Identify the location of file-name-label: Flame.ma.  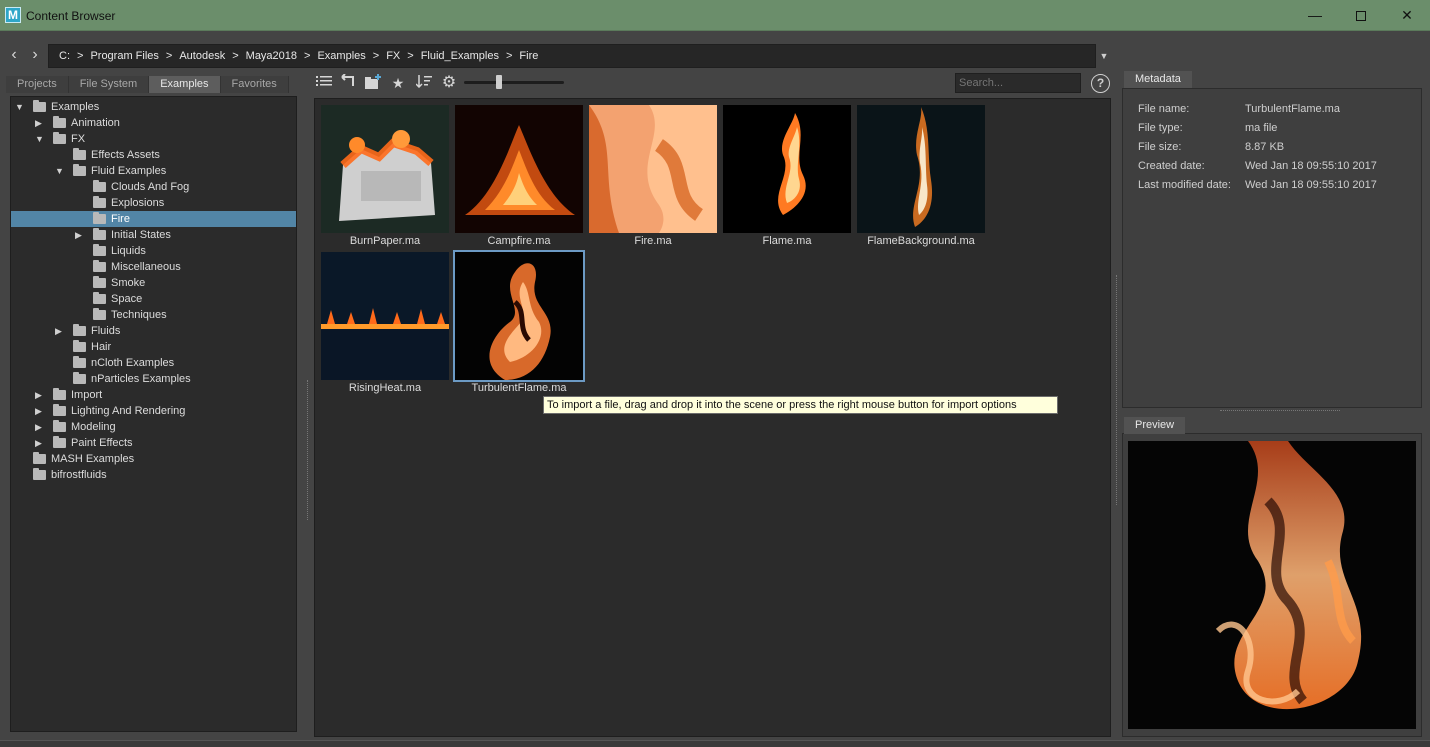
(787, 241).